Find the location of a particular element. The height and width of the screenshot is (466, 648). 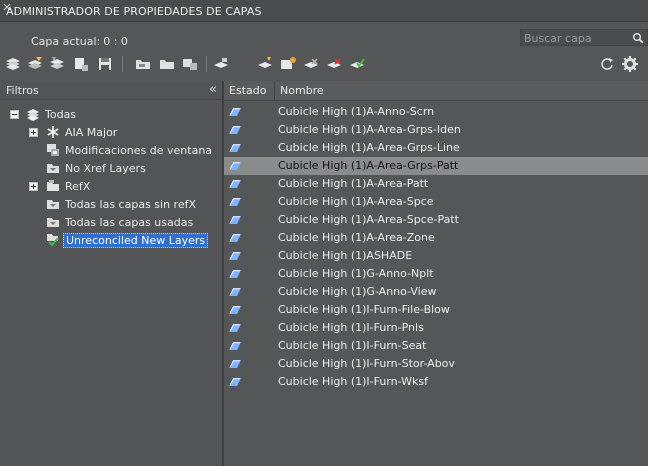

layer-name: Cubicle High (1)I-Furn-Pnls is located at coordinates (351, 327).